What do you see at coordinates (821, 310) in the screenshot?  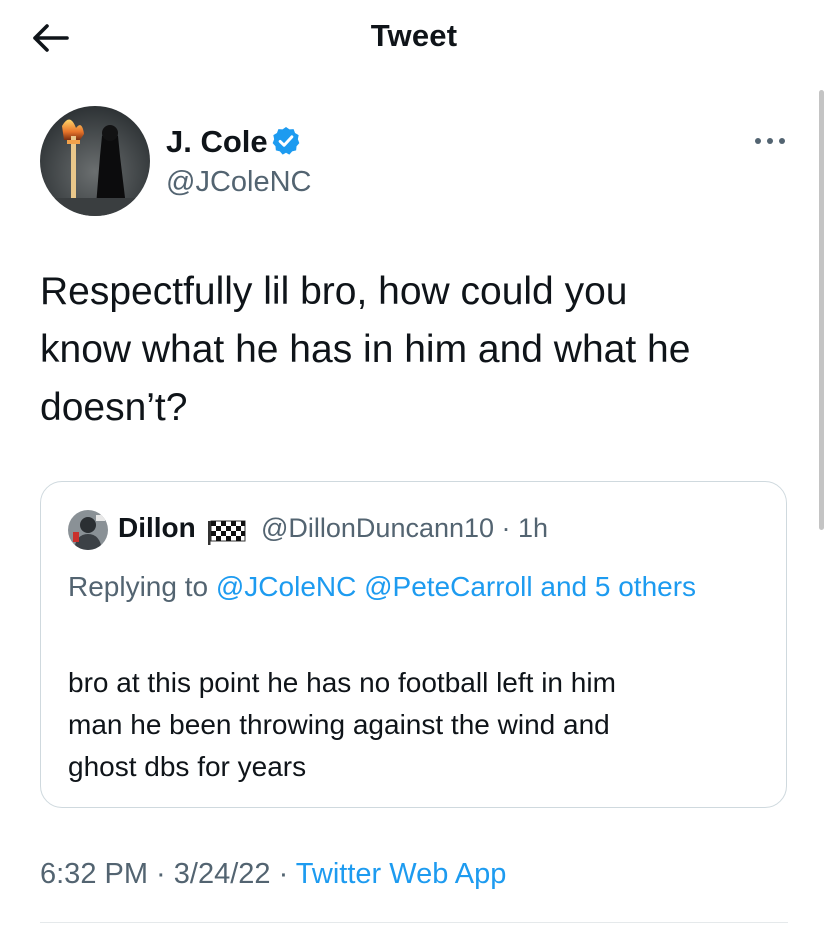 I see `scrollbar` at bounding box center [821, 310].